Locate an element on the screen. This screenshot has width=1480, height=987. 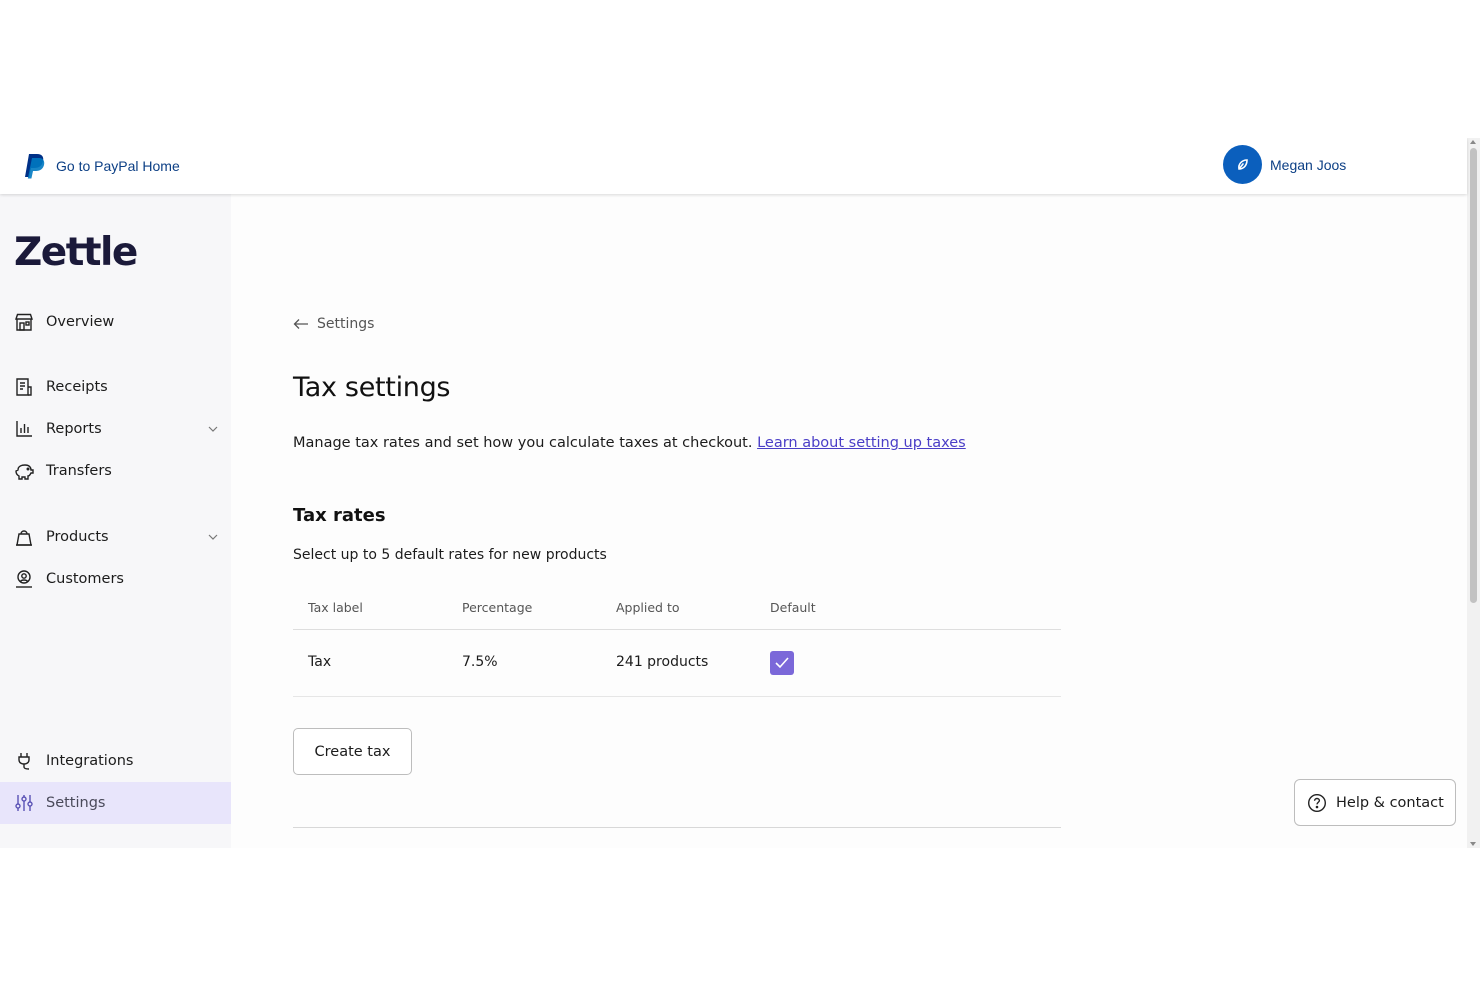
table-header: Tax label Percentage Applied to Default is located at coordinates (677, 609).